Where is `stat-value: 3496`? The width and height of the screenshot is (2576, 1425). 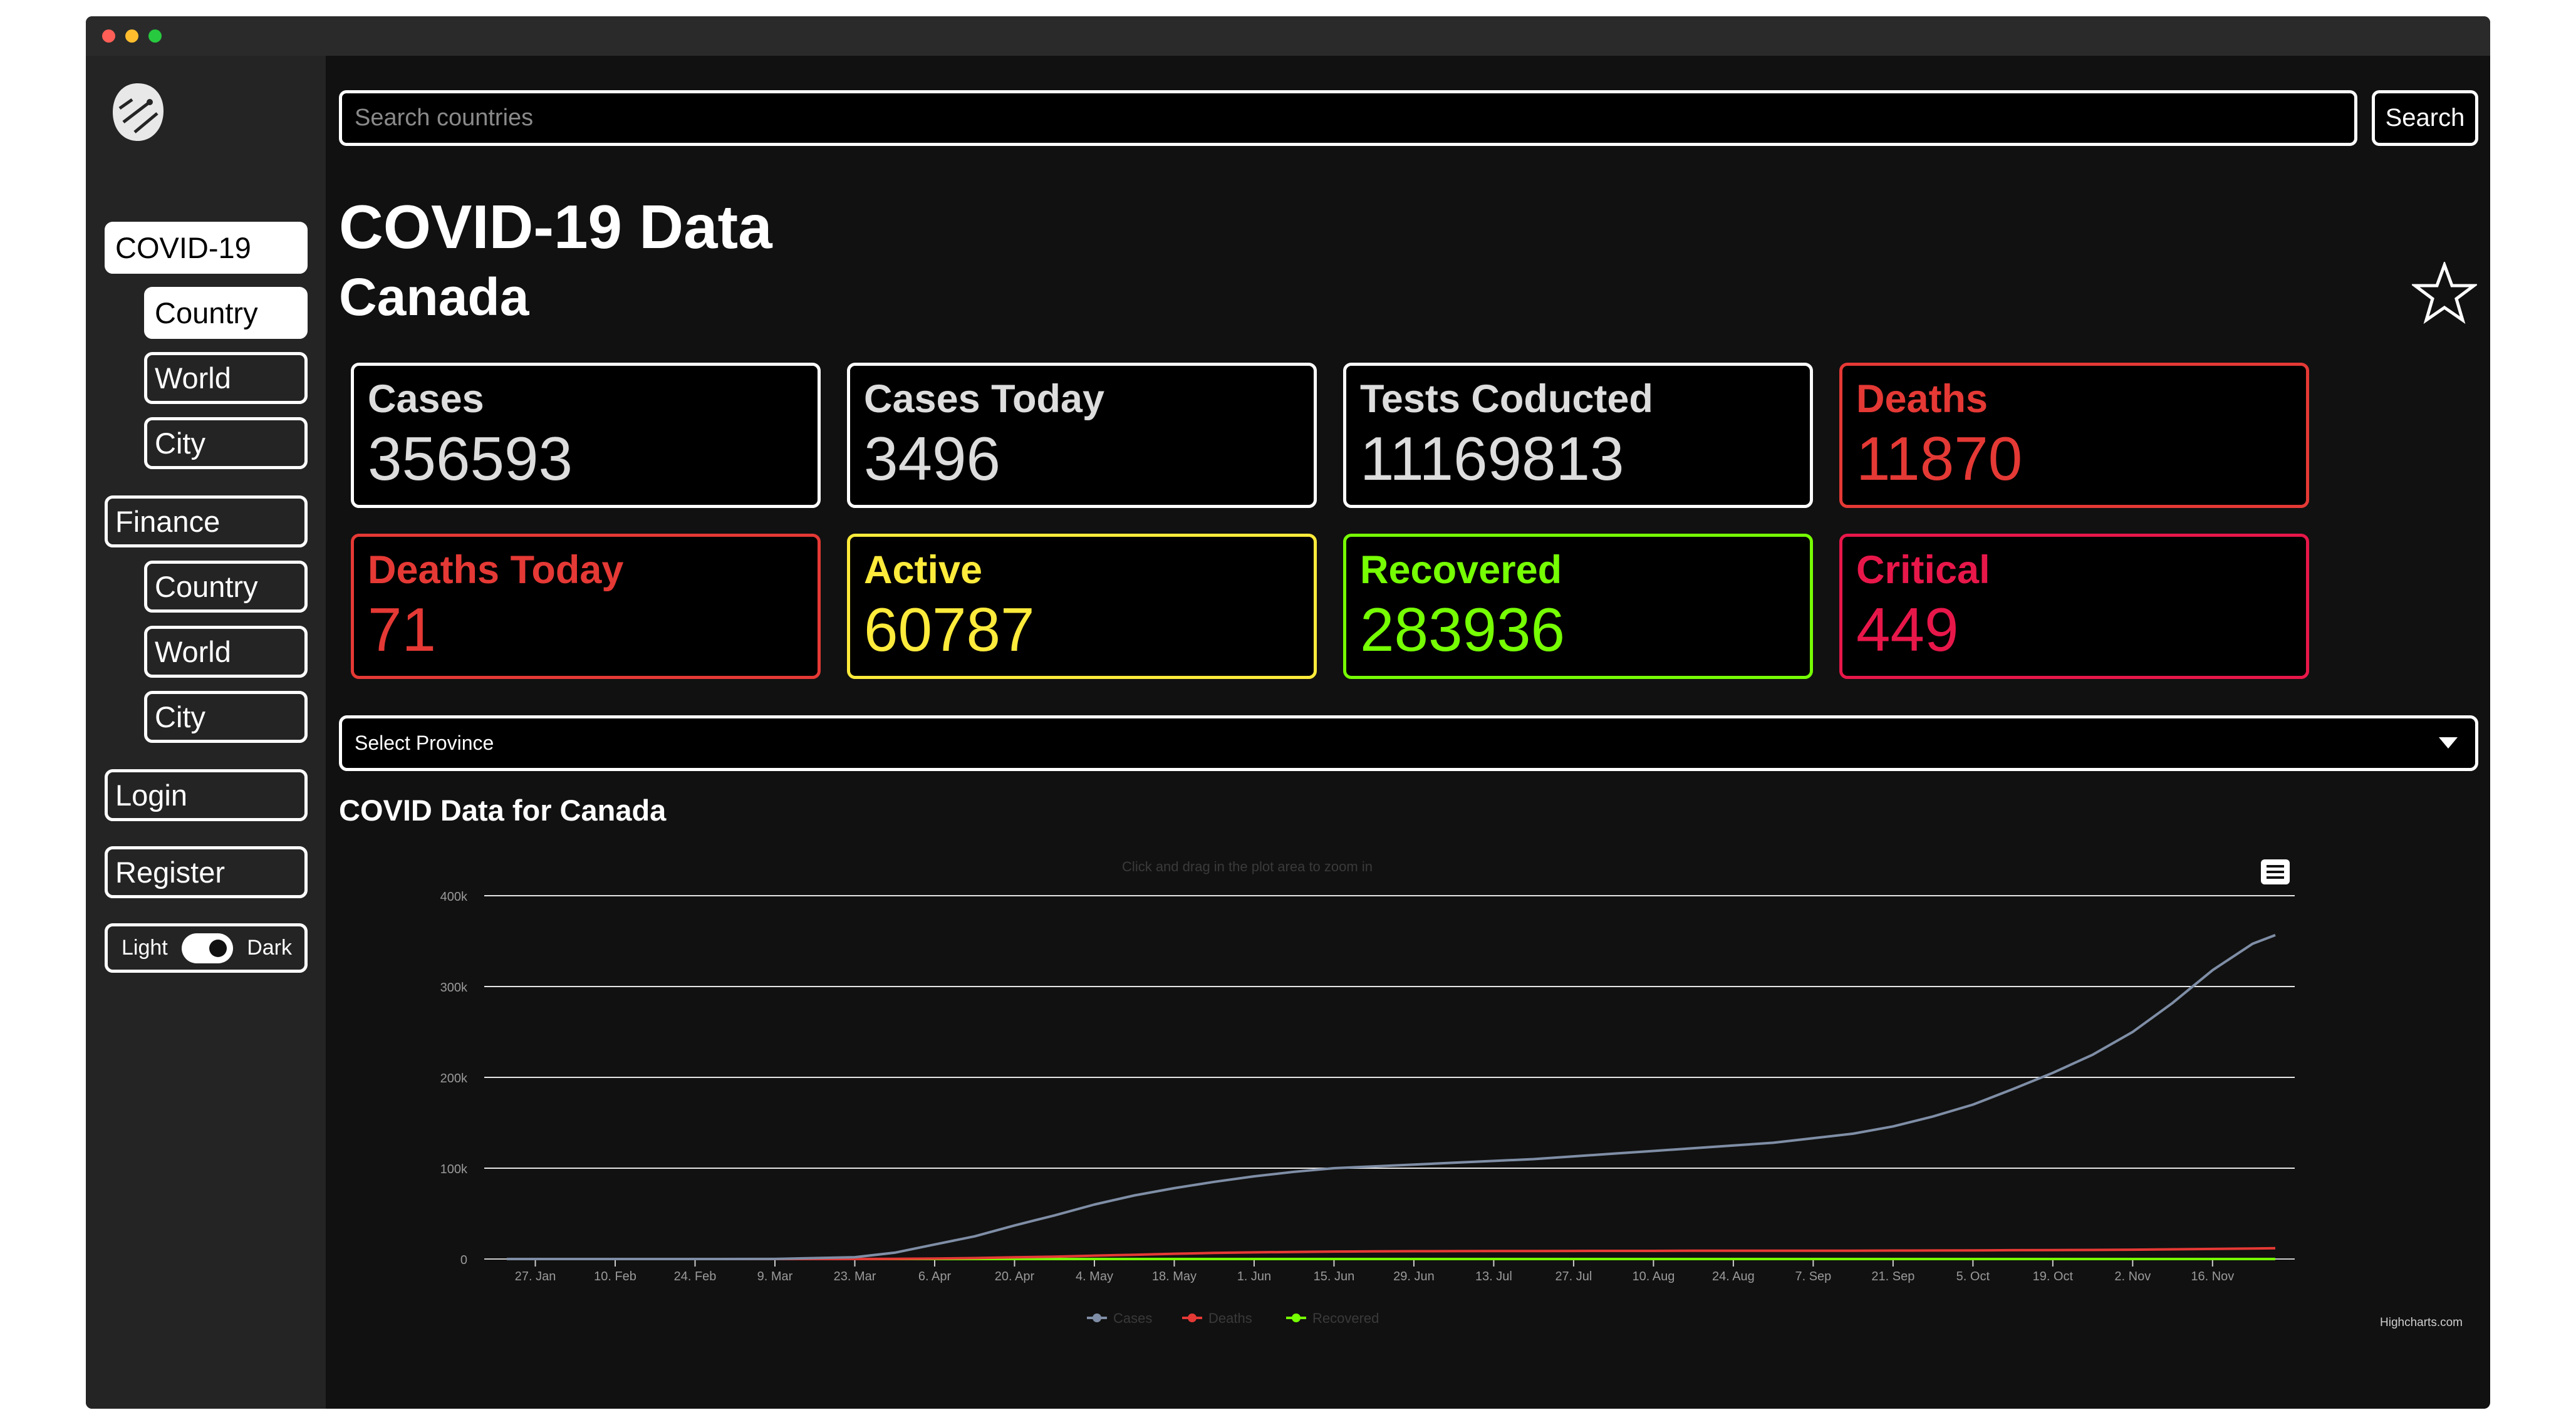 stat-value: 3496 is located at coordinates (932, 458).